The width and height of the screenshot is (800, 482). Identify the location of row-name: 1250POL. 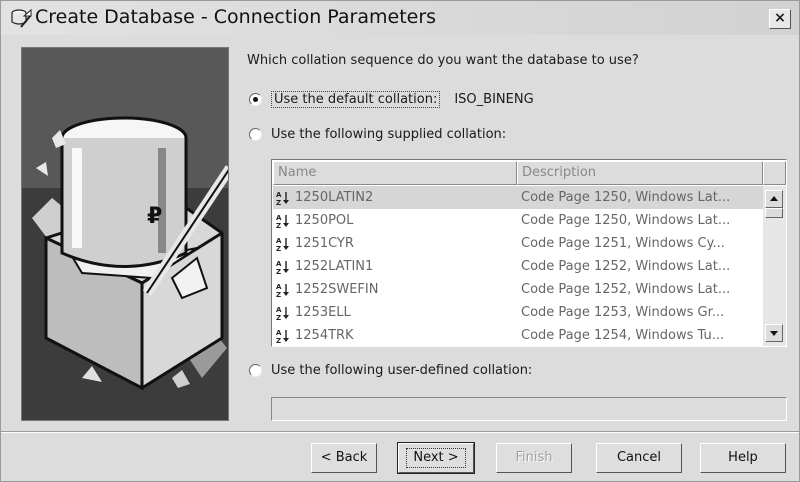
(324, 220).